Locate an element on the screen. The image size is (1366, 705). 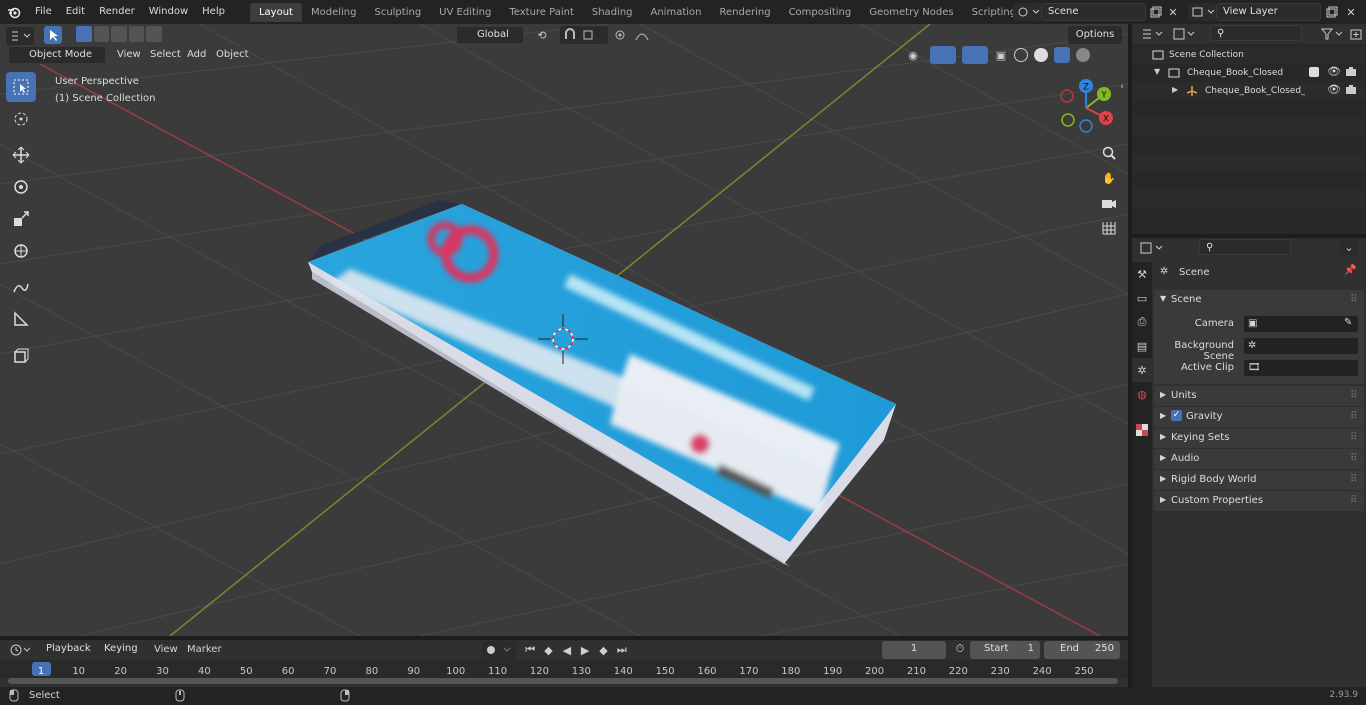
tab-shading: Shading is located at coordinates (612, 12).